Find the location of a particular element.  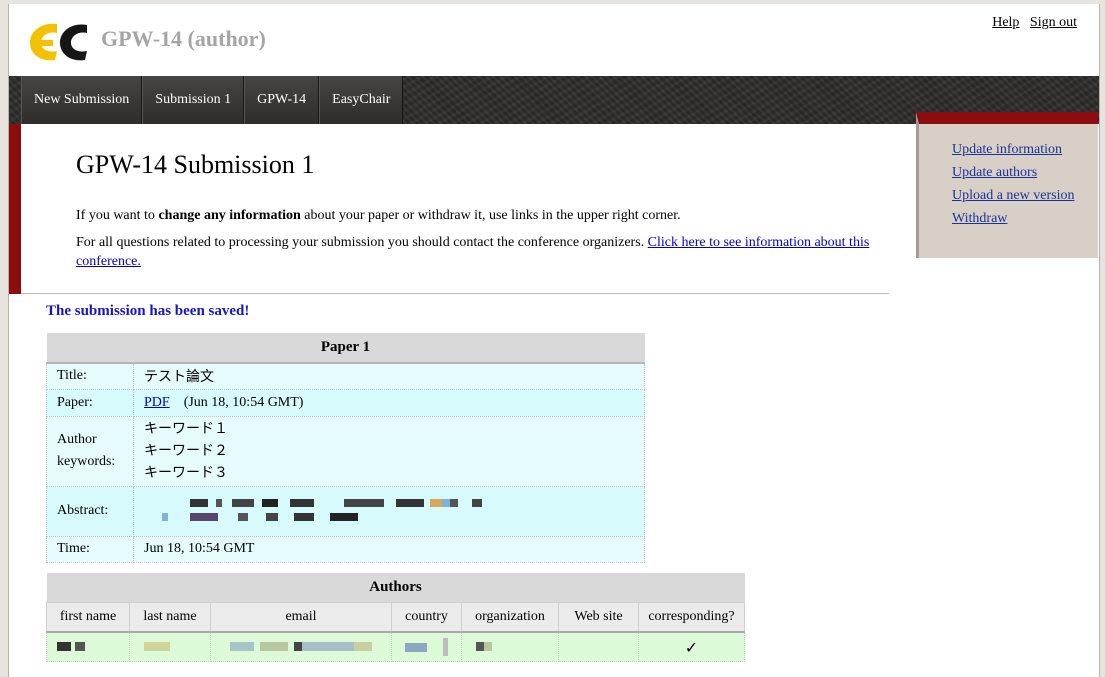

author-organization-redacted is located at coordinates (510, 646).